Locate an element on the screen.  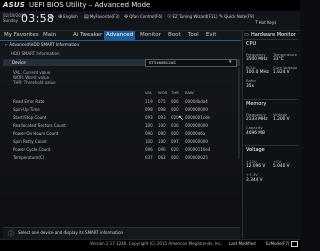
info-icon: ⓘ is located at coordinates (11, 234).